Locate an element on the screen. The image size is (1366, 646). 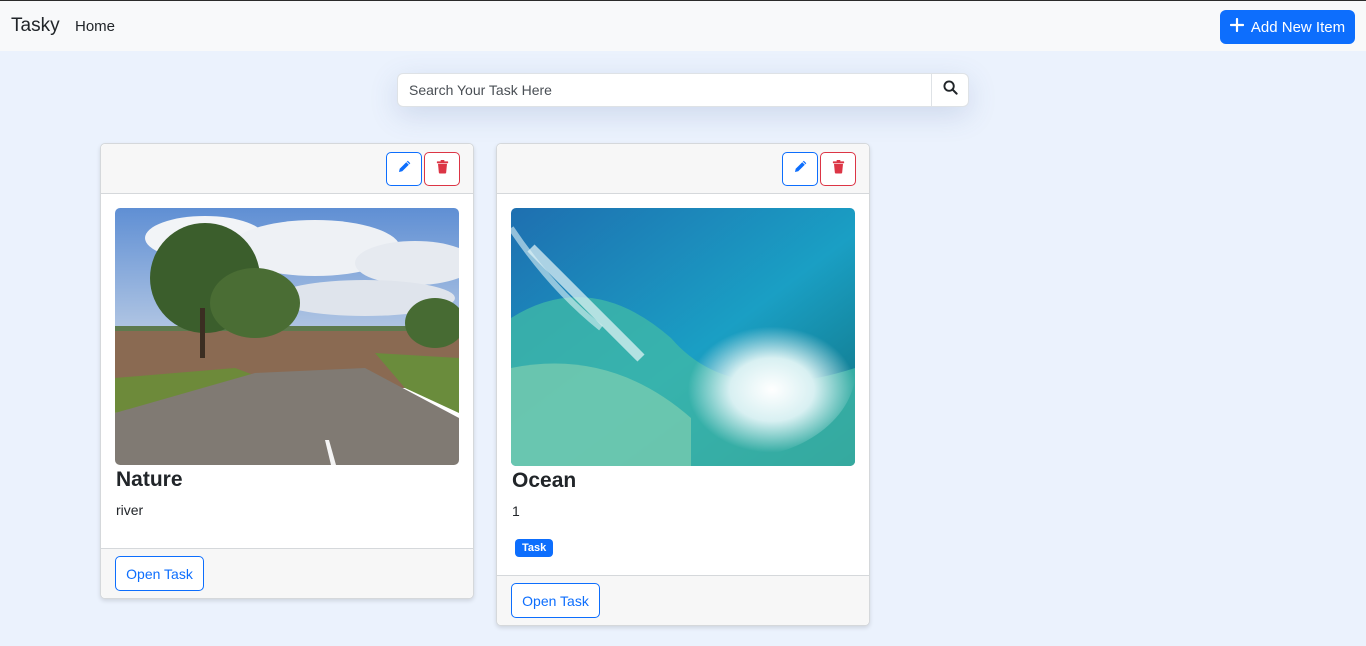
card-image-ocean is located at coordinates (683, 337).